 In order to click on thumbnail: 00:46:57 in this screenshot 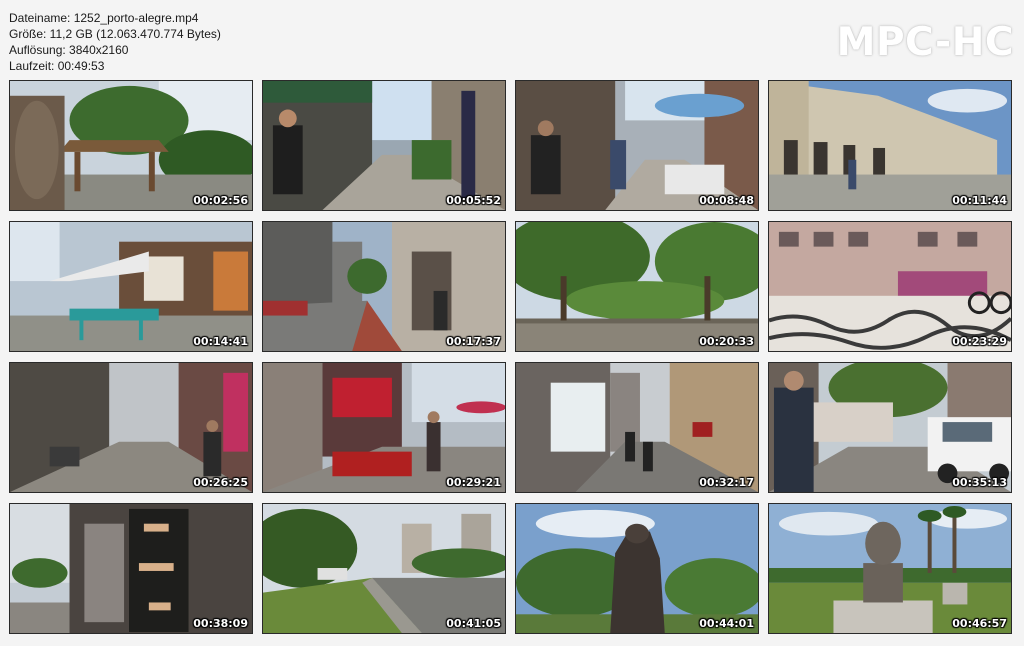, I will do `click(890, 568)`.